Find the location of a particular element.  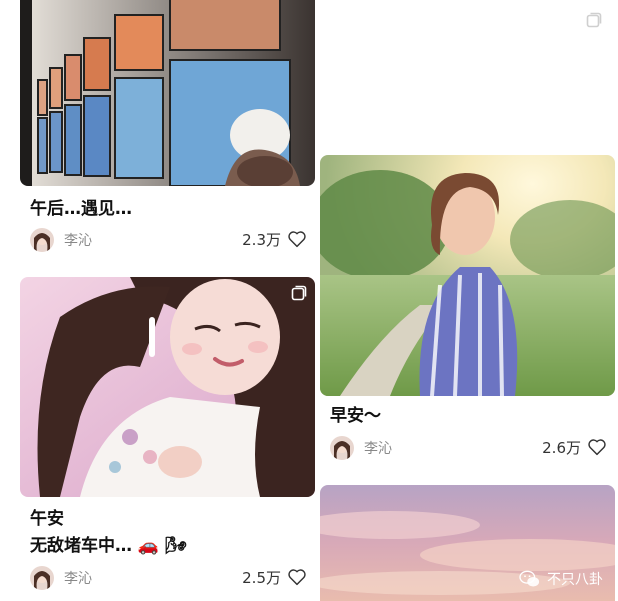

watermark: 不只八卦 is located at coordinates (561, 579).